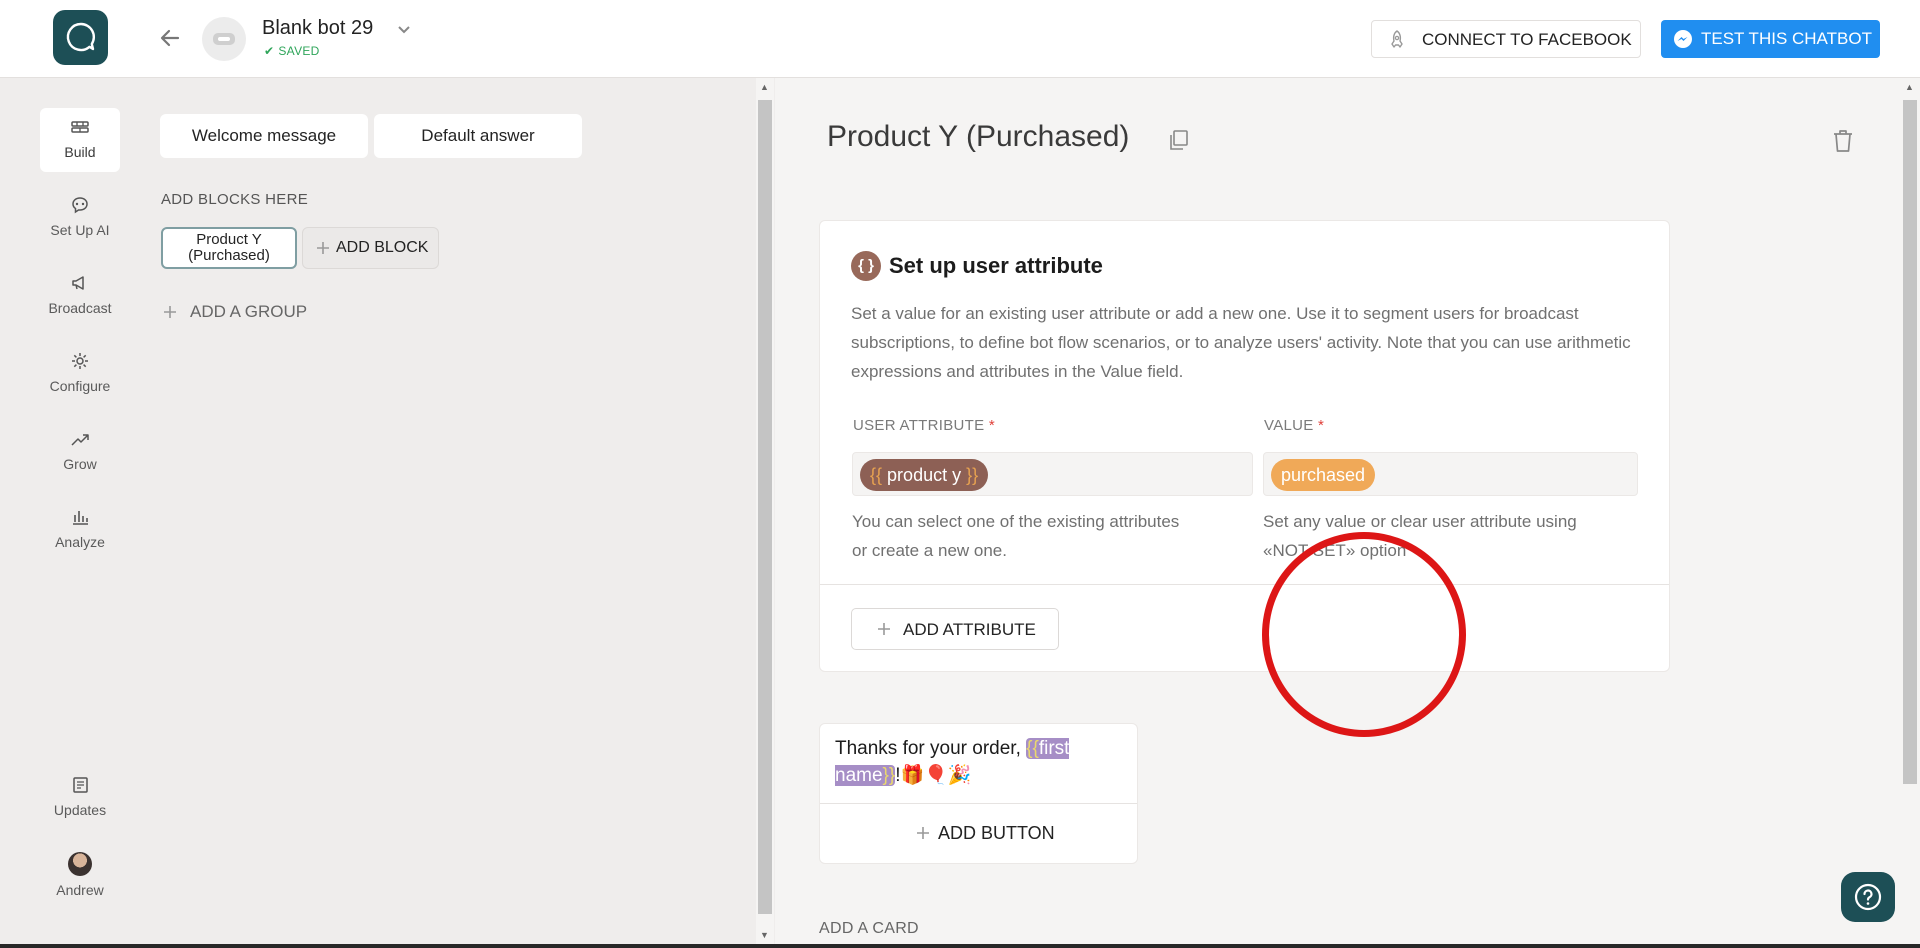 This screenshot has height=948, width=1920. I want to click on add-button-button: ADD BUTTON, so click(978, 833).